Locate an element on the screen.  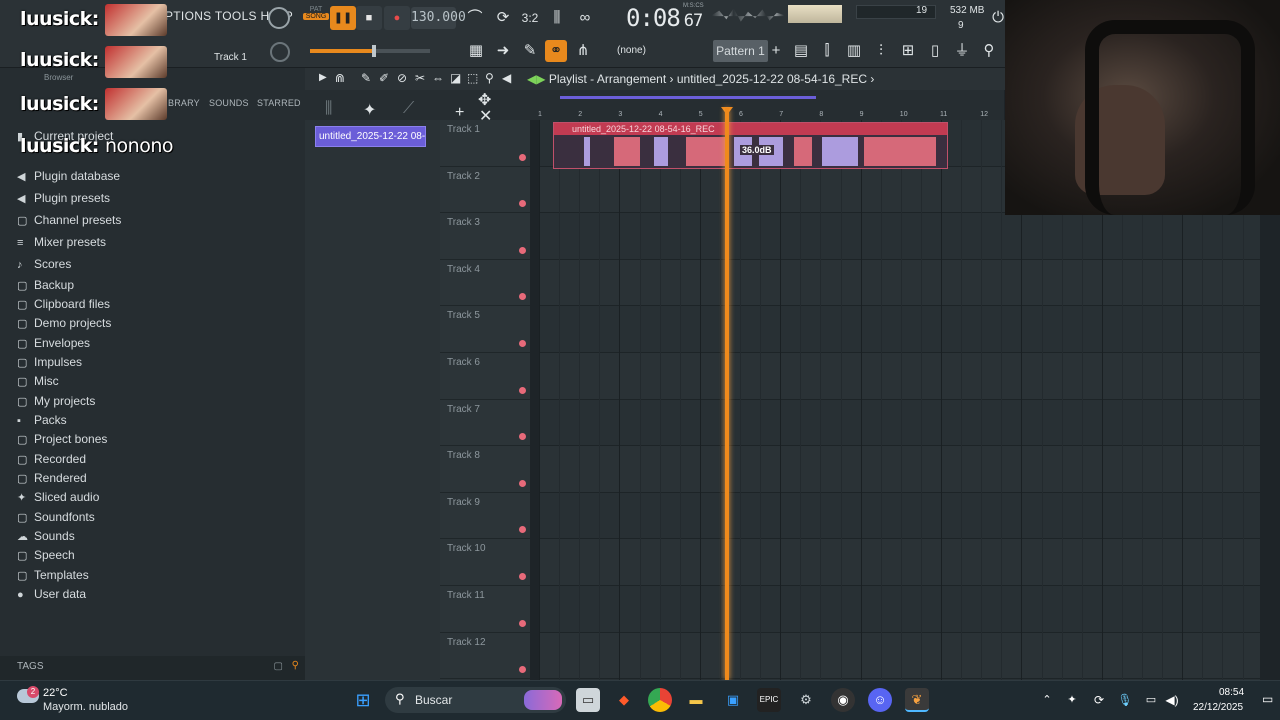
track-header: Track 8 is located at coordinates (485, 469).